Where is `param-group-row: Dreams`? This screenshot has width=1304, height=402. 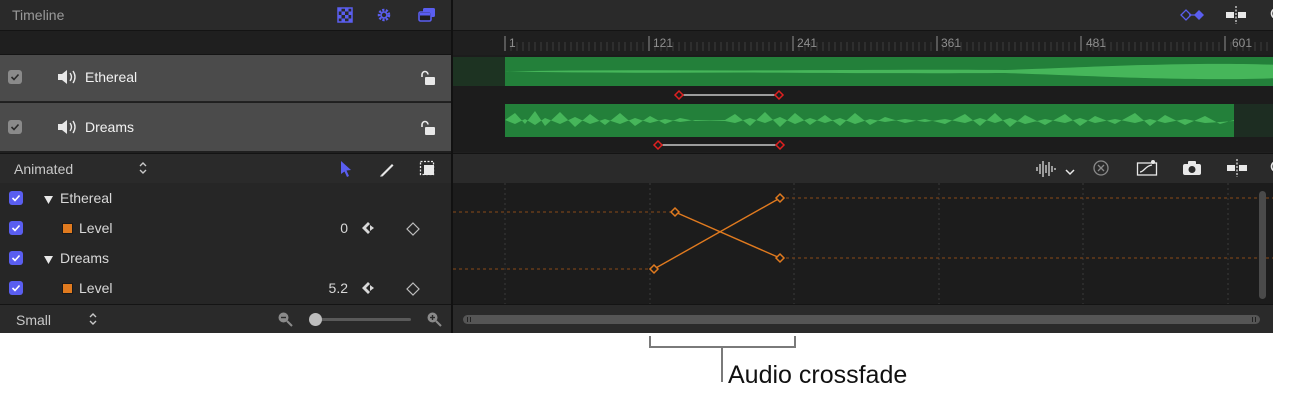 param-group-row: Dreams is located at coordinates (225, 258).